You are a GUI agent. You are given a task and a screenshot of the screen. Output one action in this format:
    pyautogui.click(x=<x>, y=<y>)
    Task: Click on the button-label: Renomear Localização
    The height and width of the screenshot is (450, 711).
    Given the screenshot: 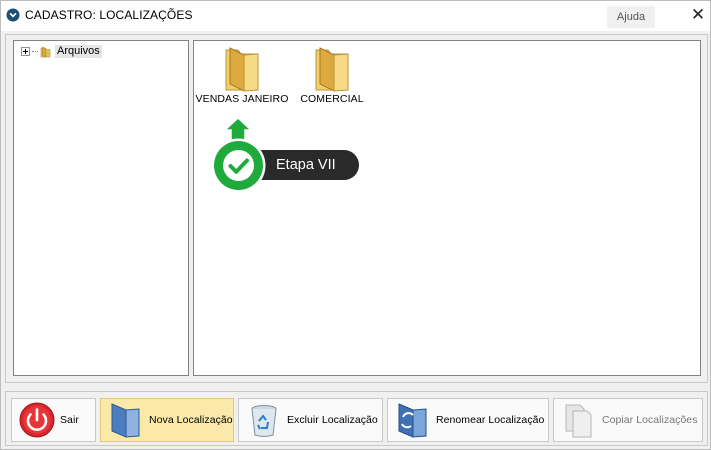 What is the action you would take?
    pyautogui.click(x=490, y=420)
    